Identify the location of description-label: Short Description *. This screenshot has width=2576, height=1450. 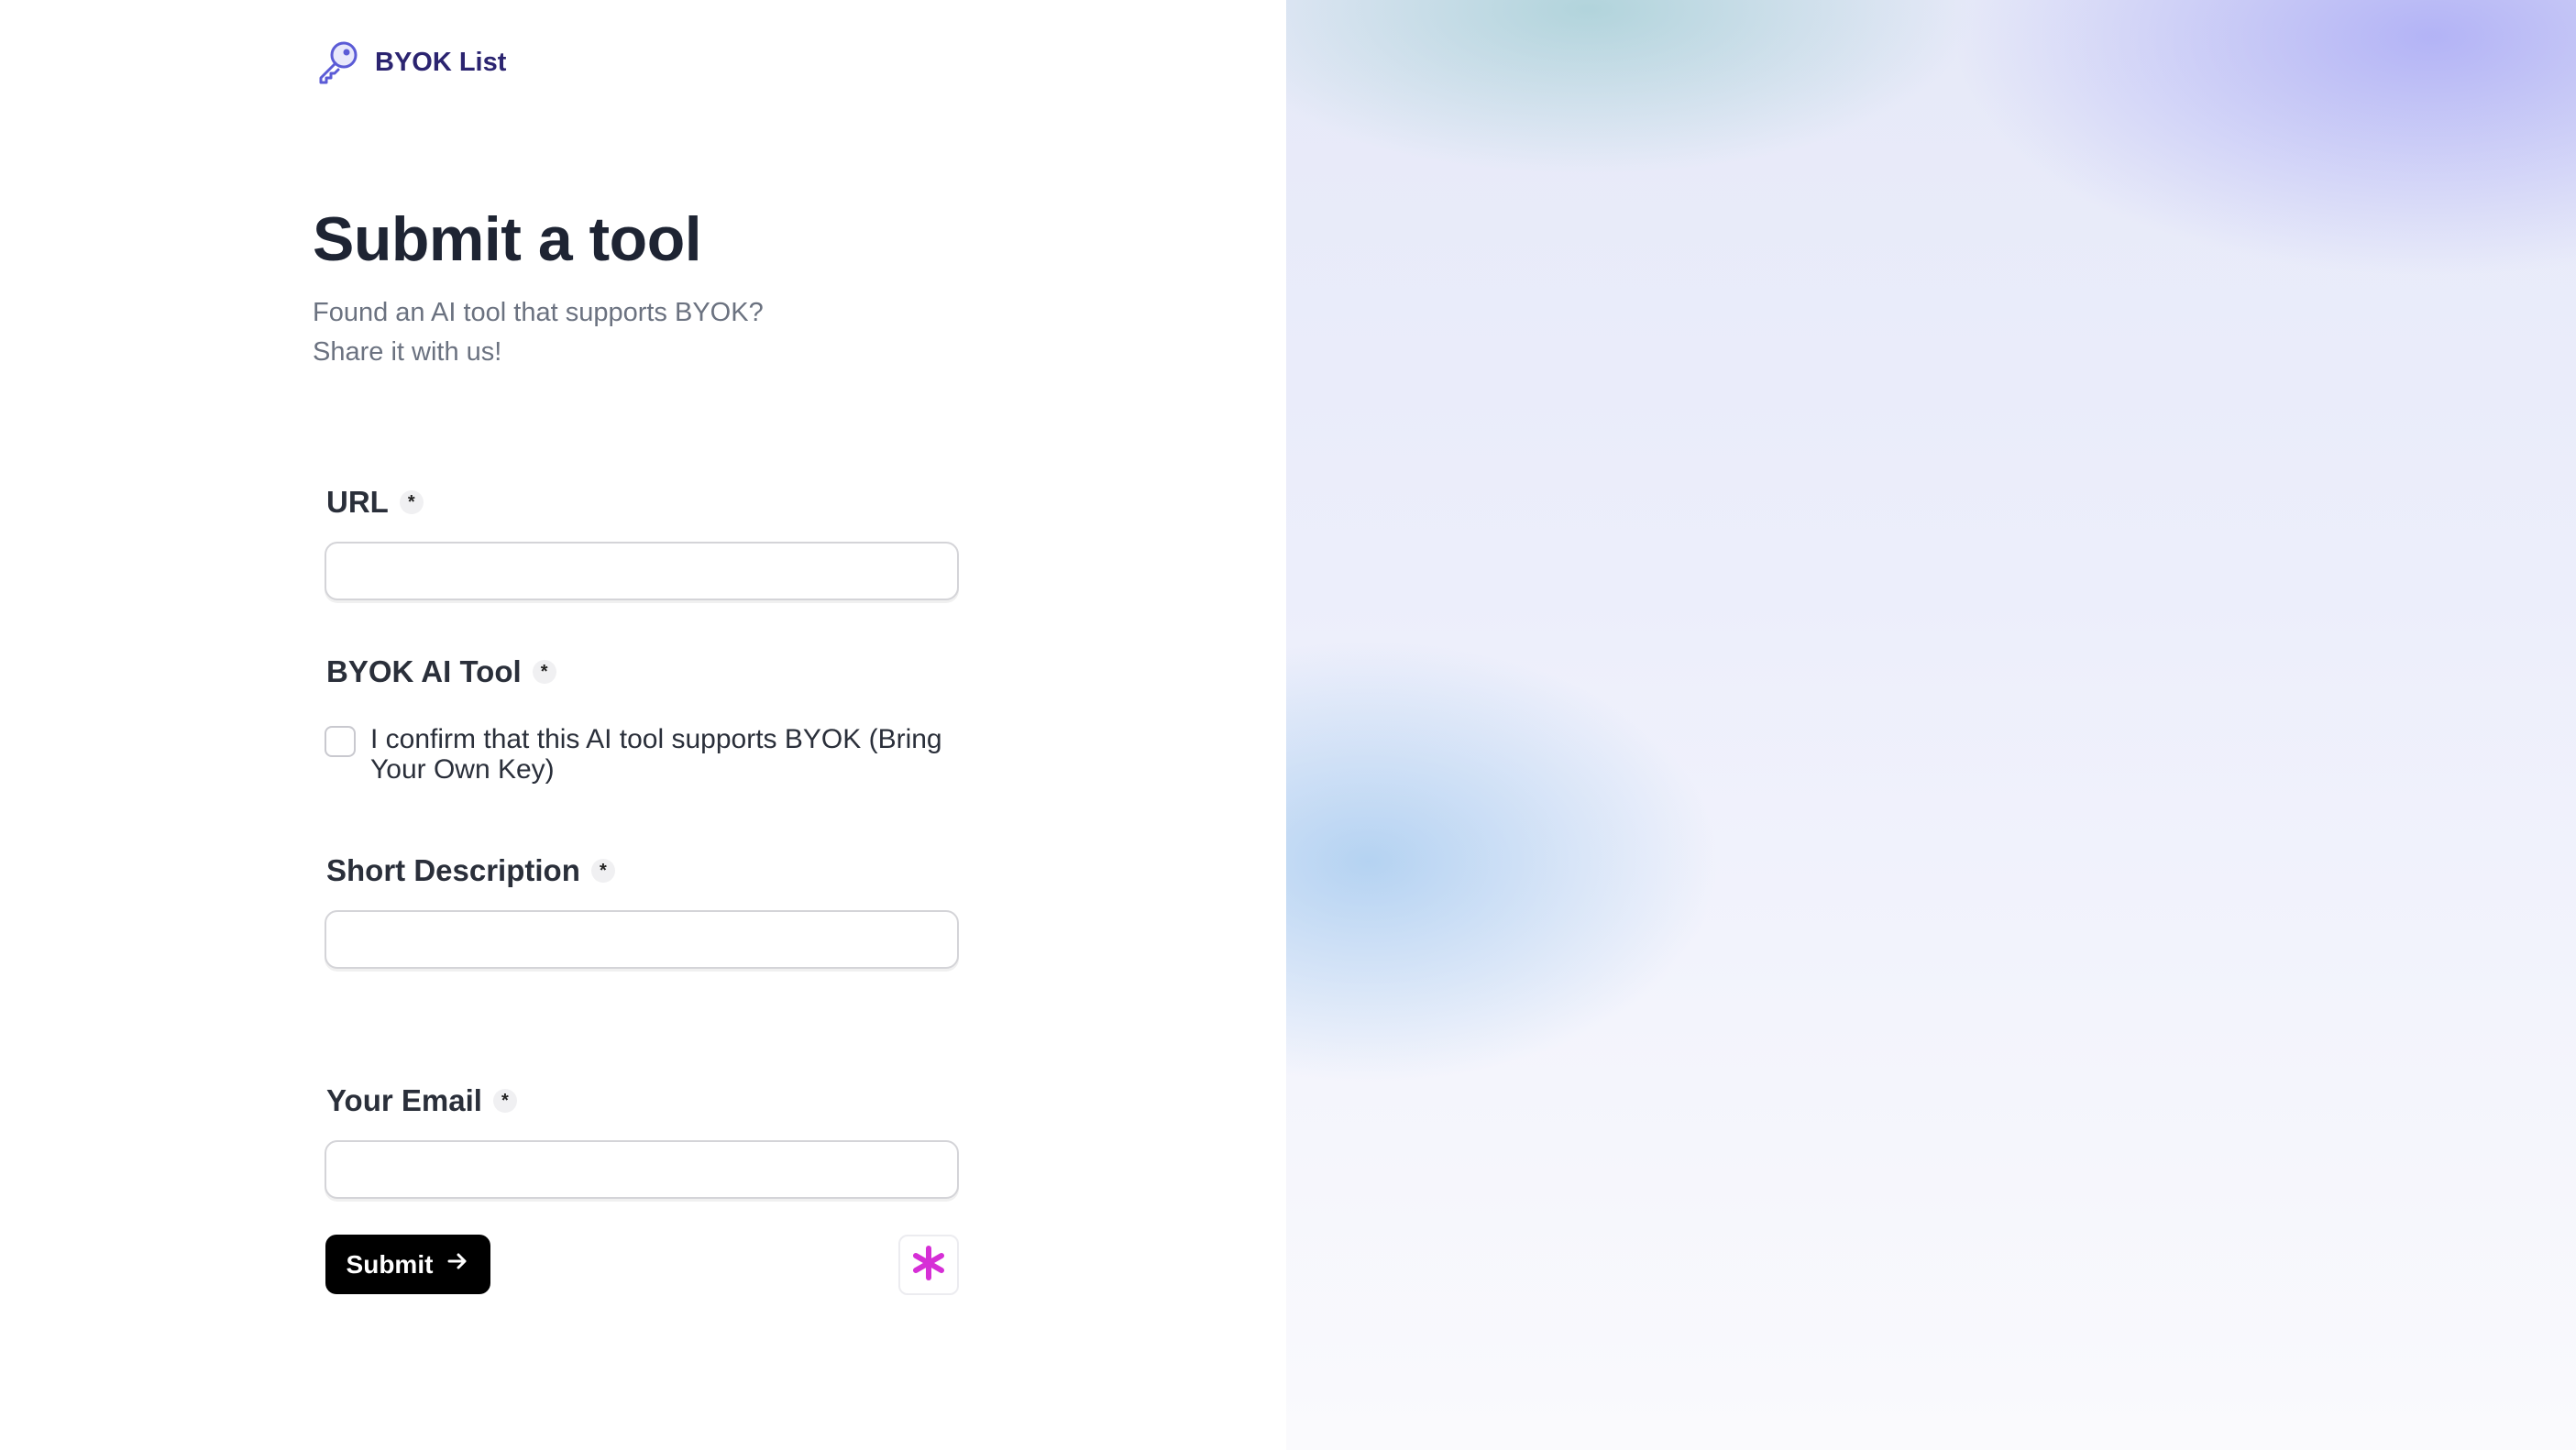
(471, 870).